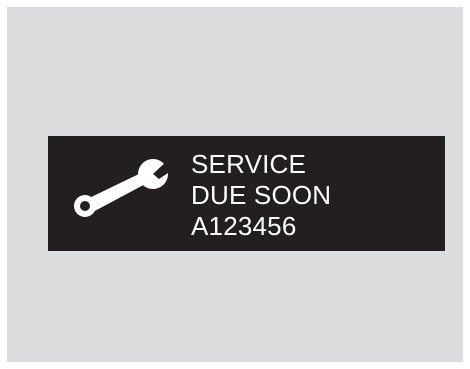  I want to click on service-line-1: SERVICE, so click(249, 164).